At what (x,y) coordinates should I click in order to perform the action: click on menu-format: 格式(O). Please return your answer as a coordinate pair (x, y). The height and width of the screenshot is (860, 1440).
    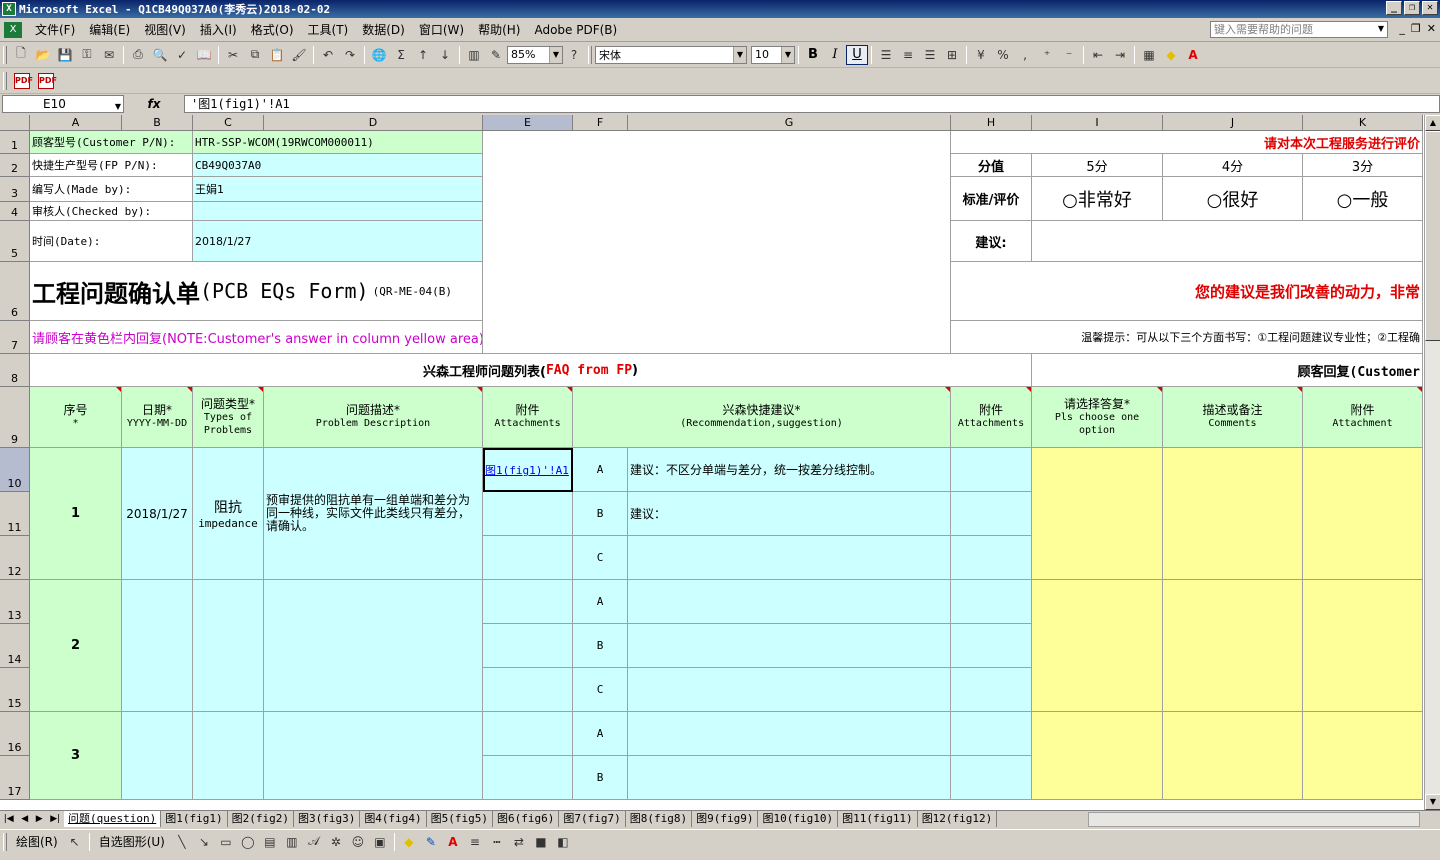
    Looking at the image, I should click on (272, 30).